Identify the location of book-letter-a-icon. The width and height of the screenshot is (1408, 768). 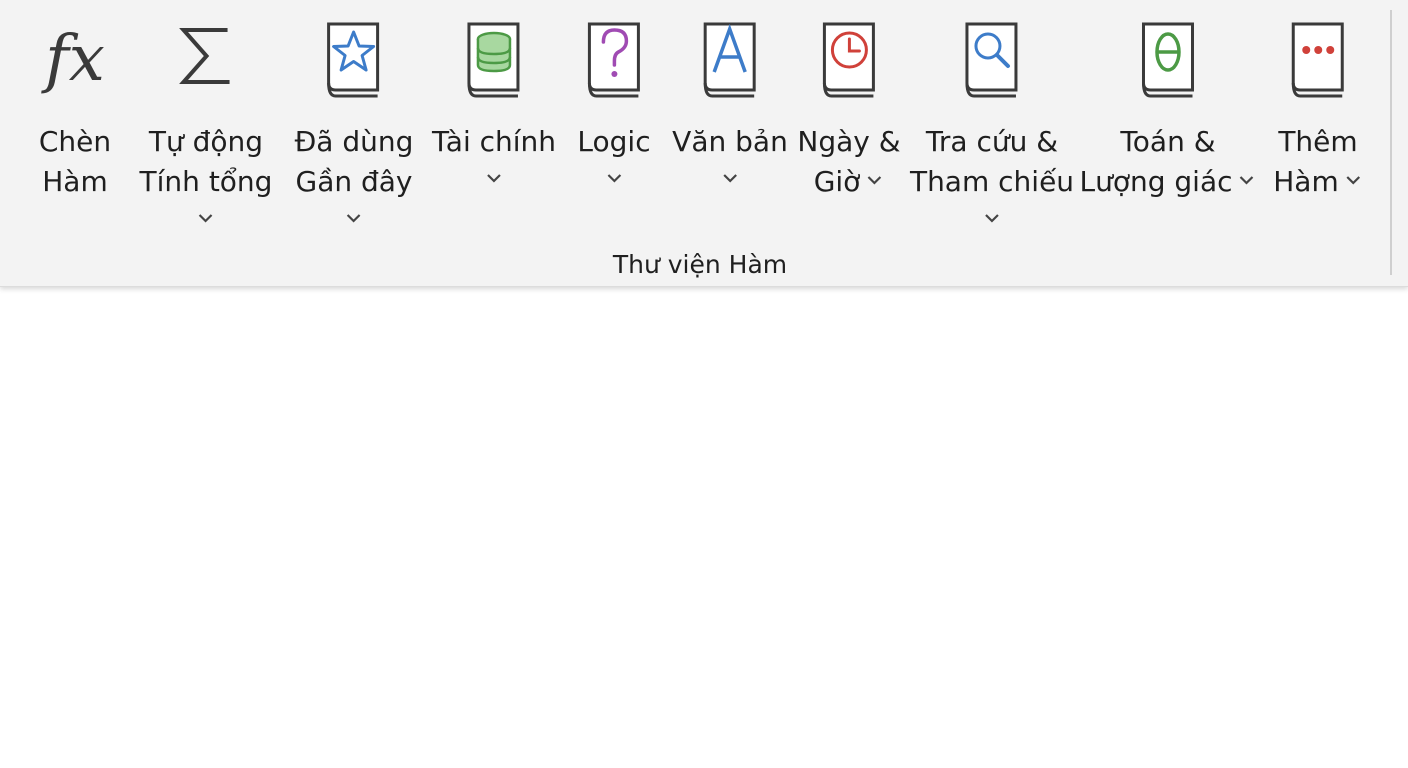
(730, 61).